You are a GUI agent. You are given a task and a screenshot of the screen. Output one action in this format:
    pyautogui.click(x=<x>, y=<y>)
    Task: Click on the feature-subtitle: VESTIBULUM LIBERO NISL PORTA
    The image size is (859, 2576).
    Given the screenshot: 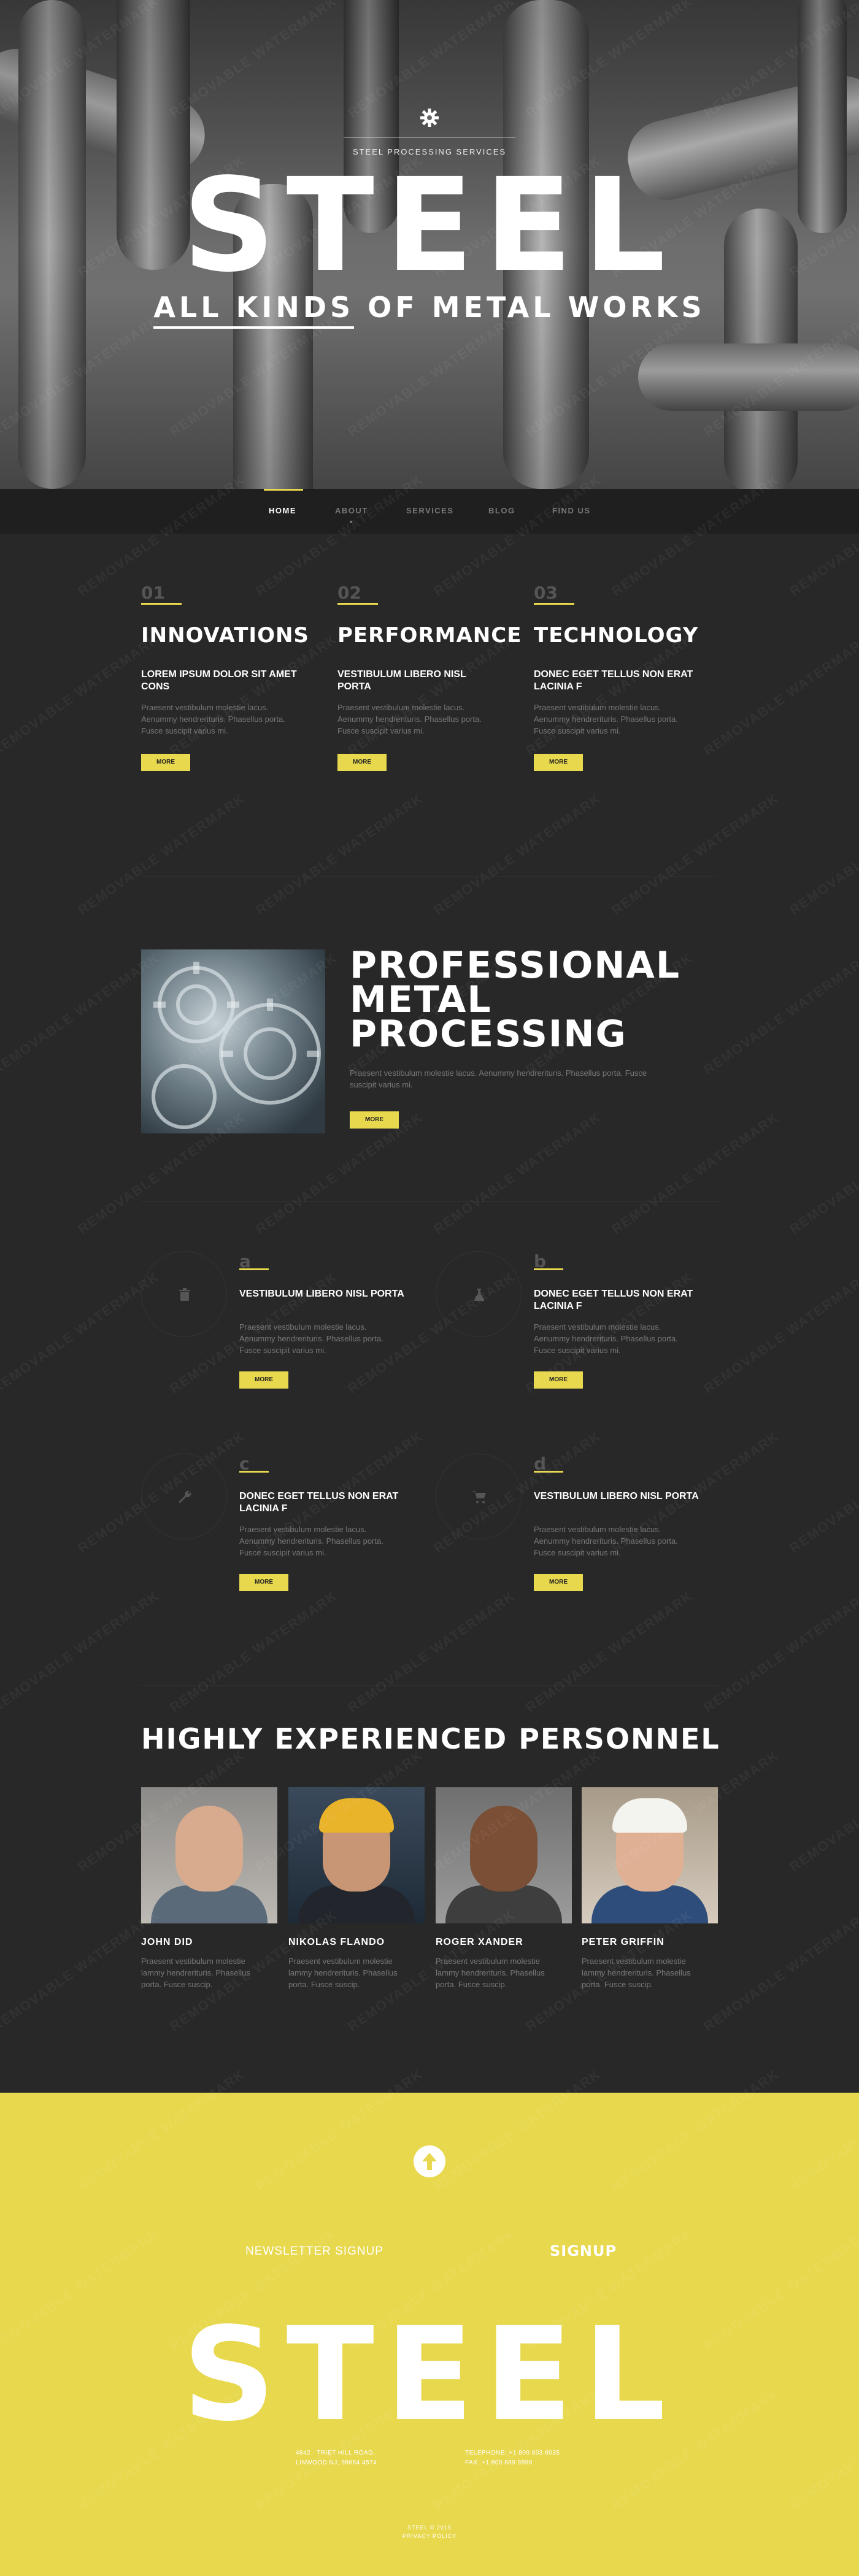 What is the action you would take?
    pyautogui.click(x=401, y=680)
    